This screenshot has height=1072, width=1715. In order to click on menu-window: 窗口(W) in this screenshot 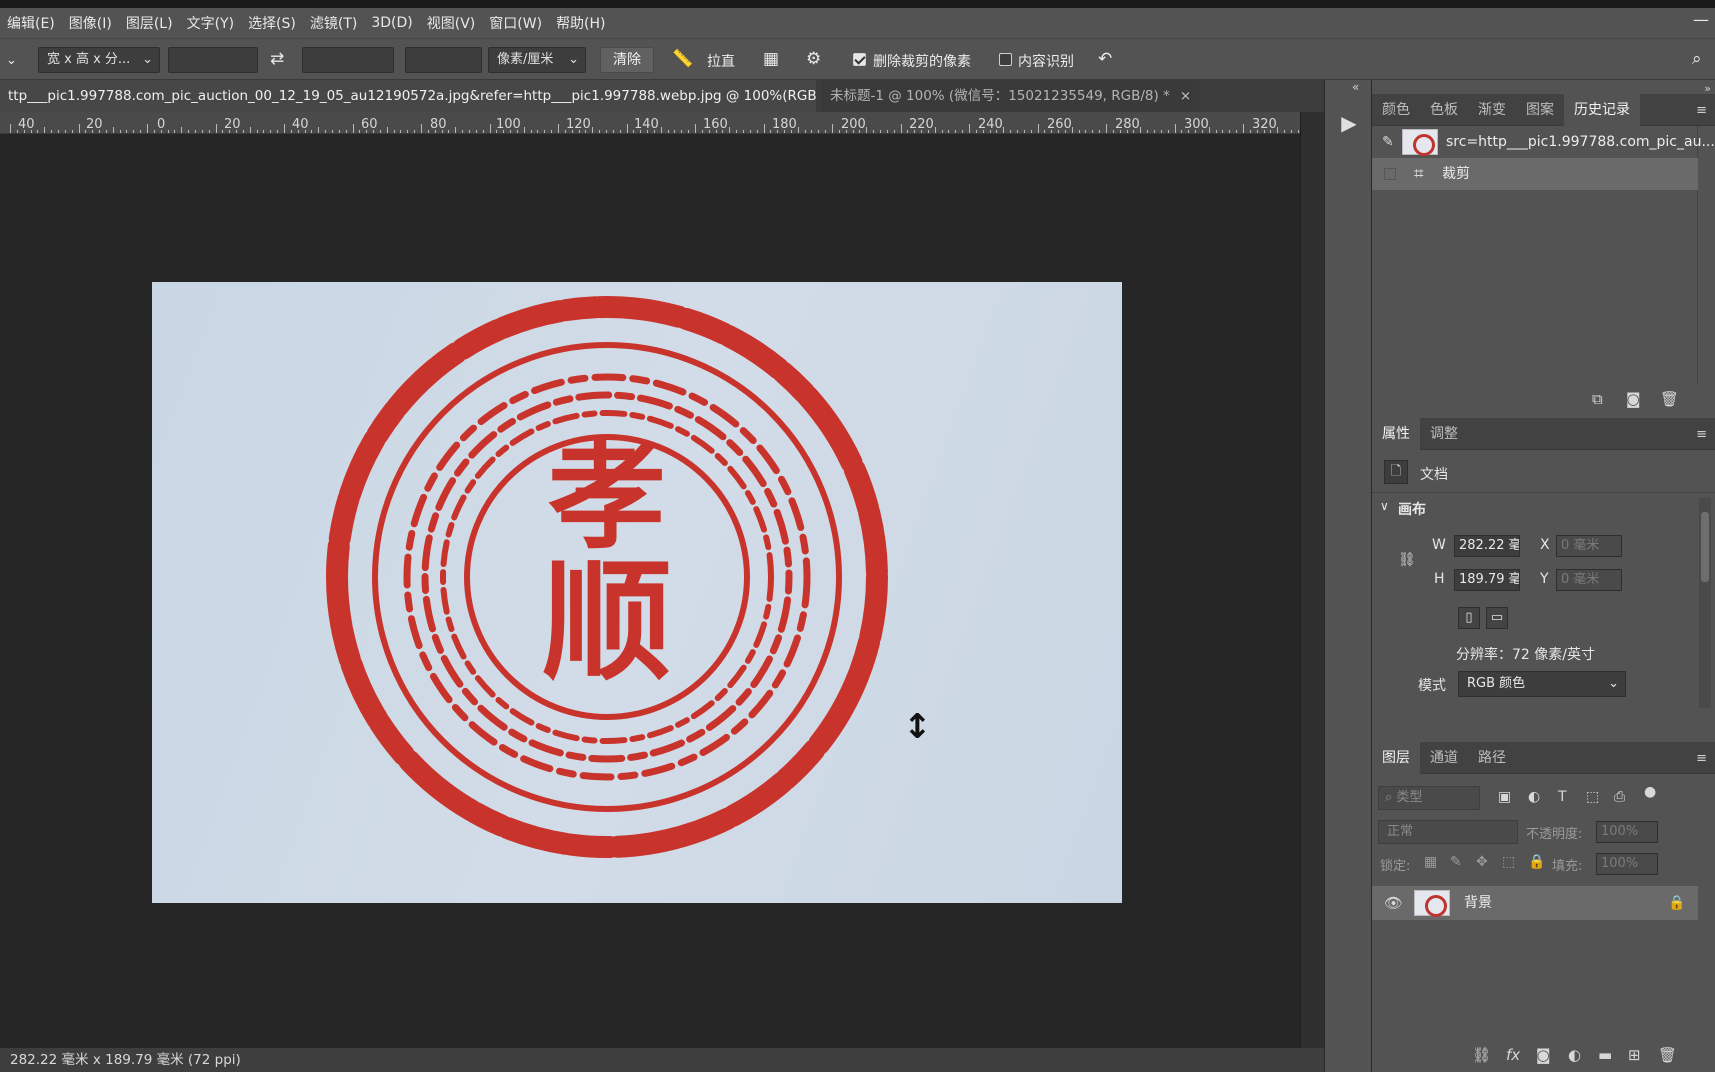, I will do `click(515, 23)`.